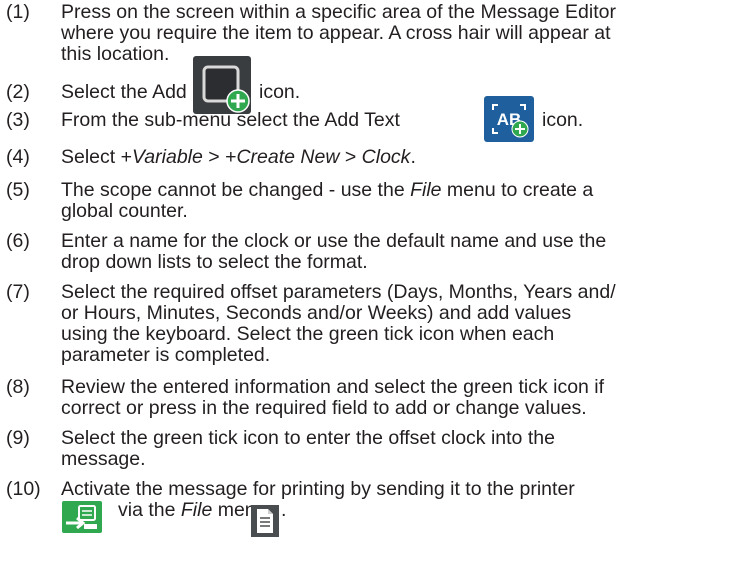  Describe the element at coordinates (18, 292) in the screenshot. I see `step-number: (7)` at that location.